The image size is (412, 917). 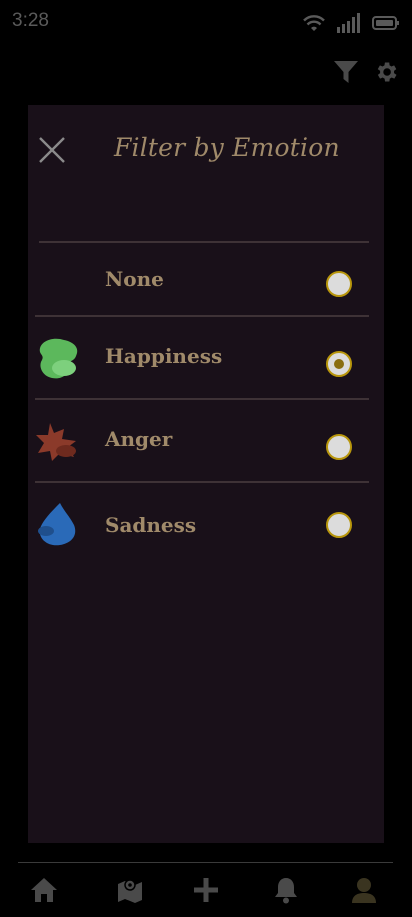 I want to click on anger-splat-icon, so click(x=59, y=442).